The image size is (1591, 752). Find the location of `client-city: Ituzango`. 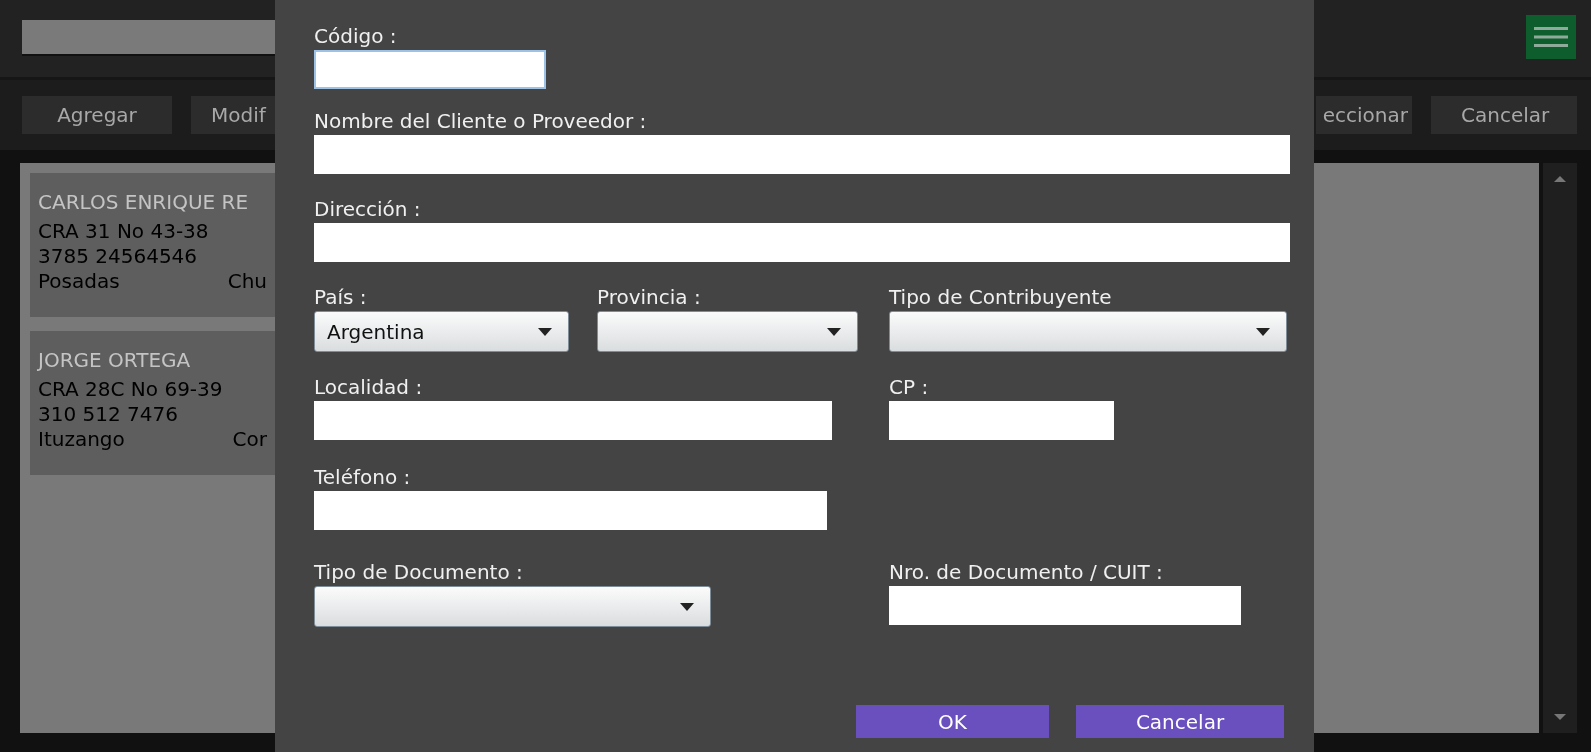

client-city: Ituzango is located at coordinates (82, 439).